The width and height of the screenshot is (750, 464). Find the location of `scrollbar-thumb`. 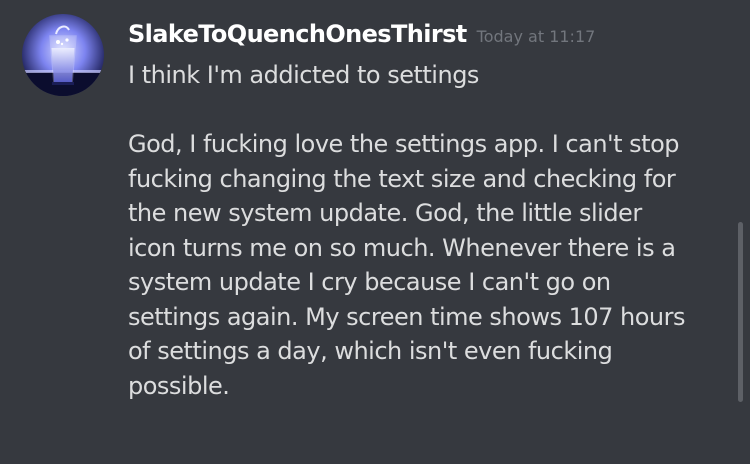

scrollbar-thumb is located at coordinates (740, 312).